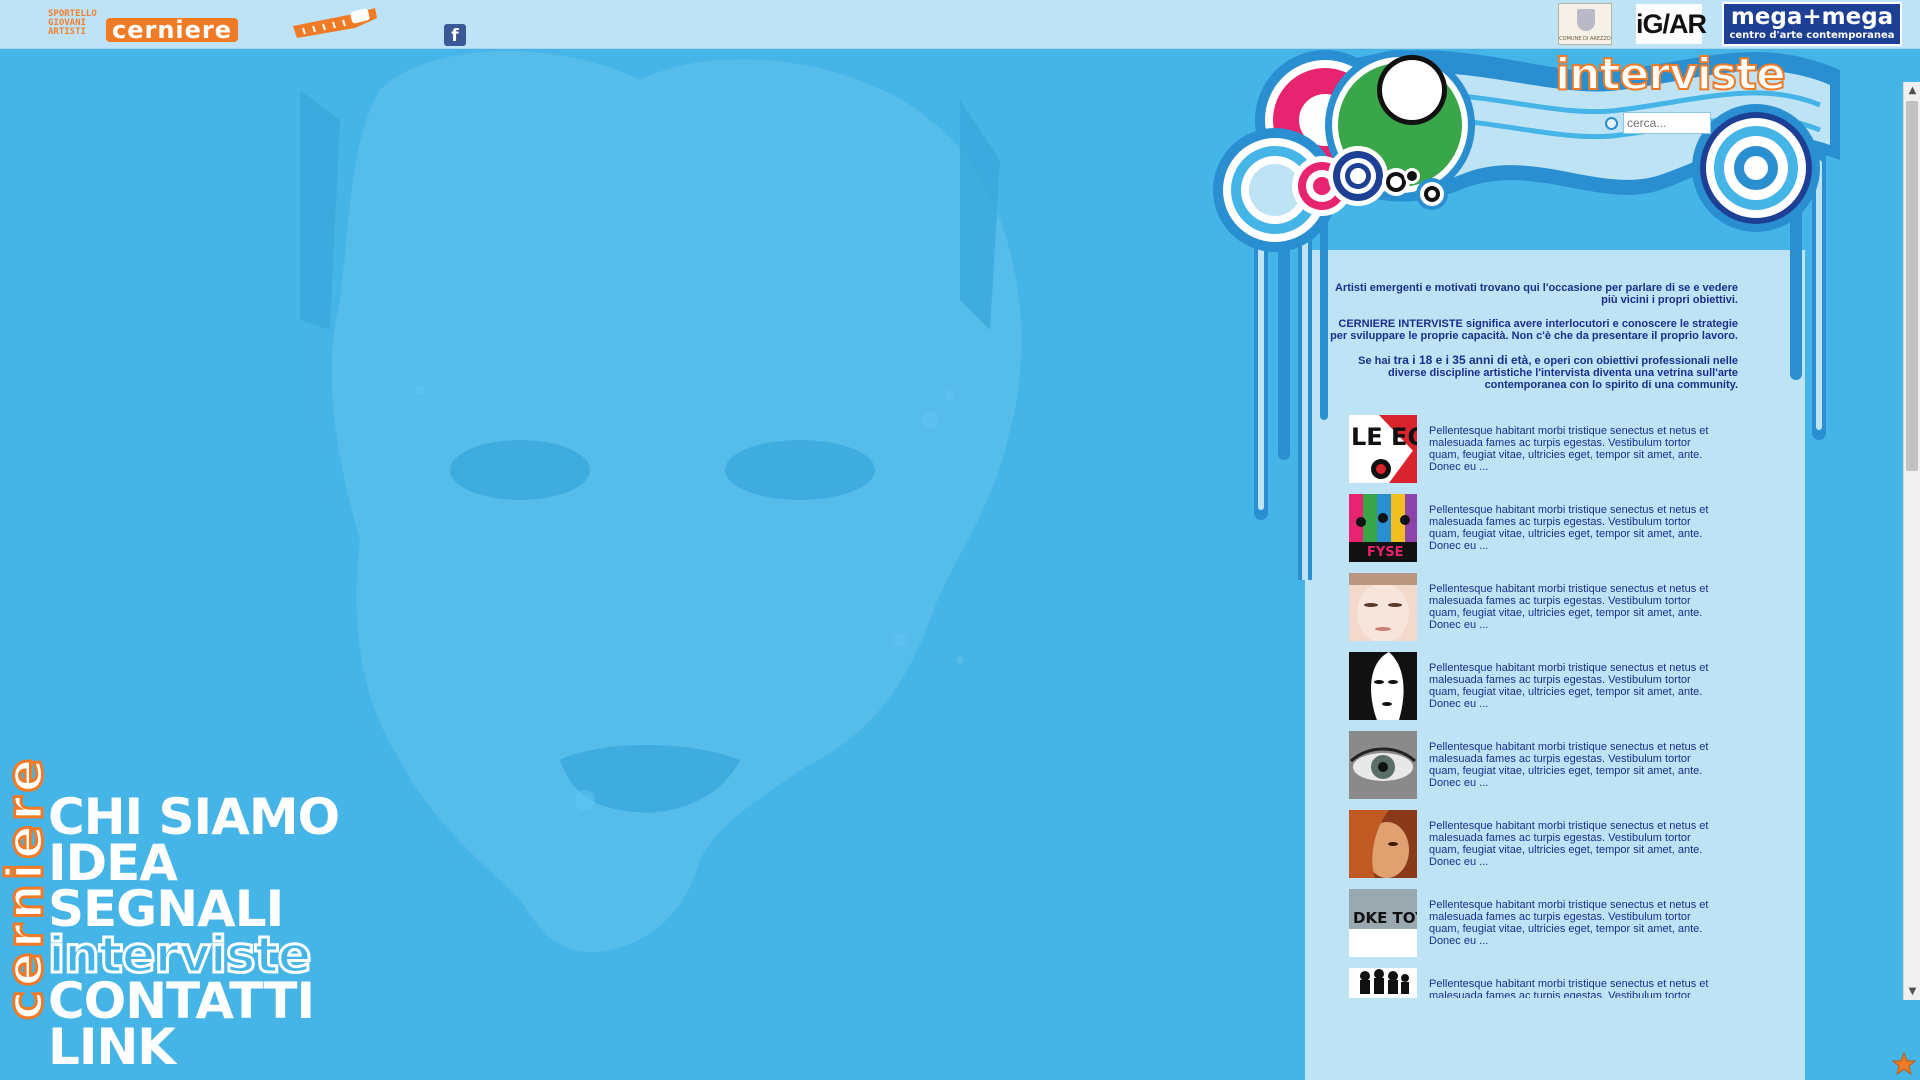 The width and height of the screenshot is (1920, 1080). What do you see at coordinates (1667, 123) in the screenshot?
I see `search-input` at bounding box center [1667, 123].